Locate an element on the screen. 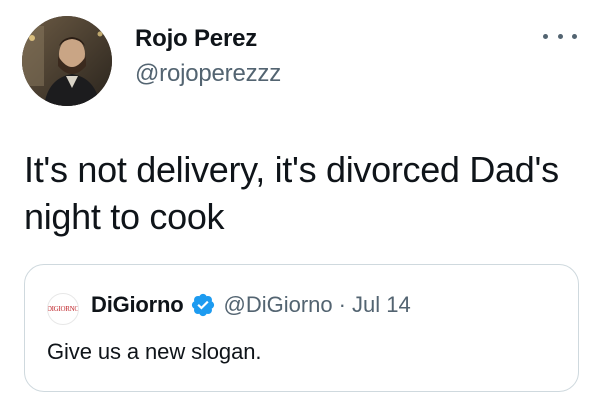  quote-avatar-logo-text: DIGIORNO is located at coordinates (63, 309).